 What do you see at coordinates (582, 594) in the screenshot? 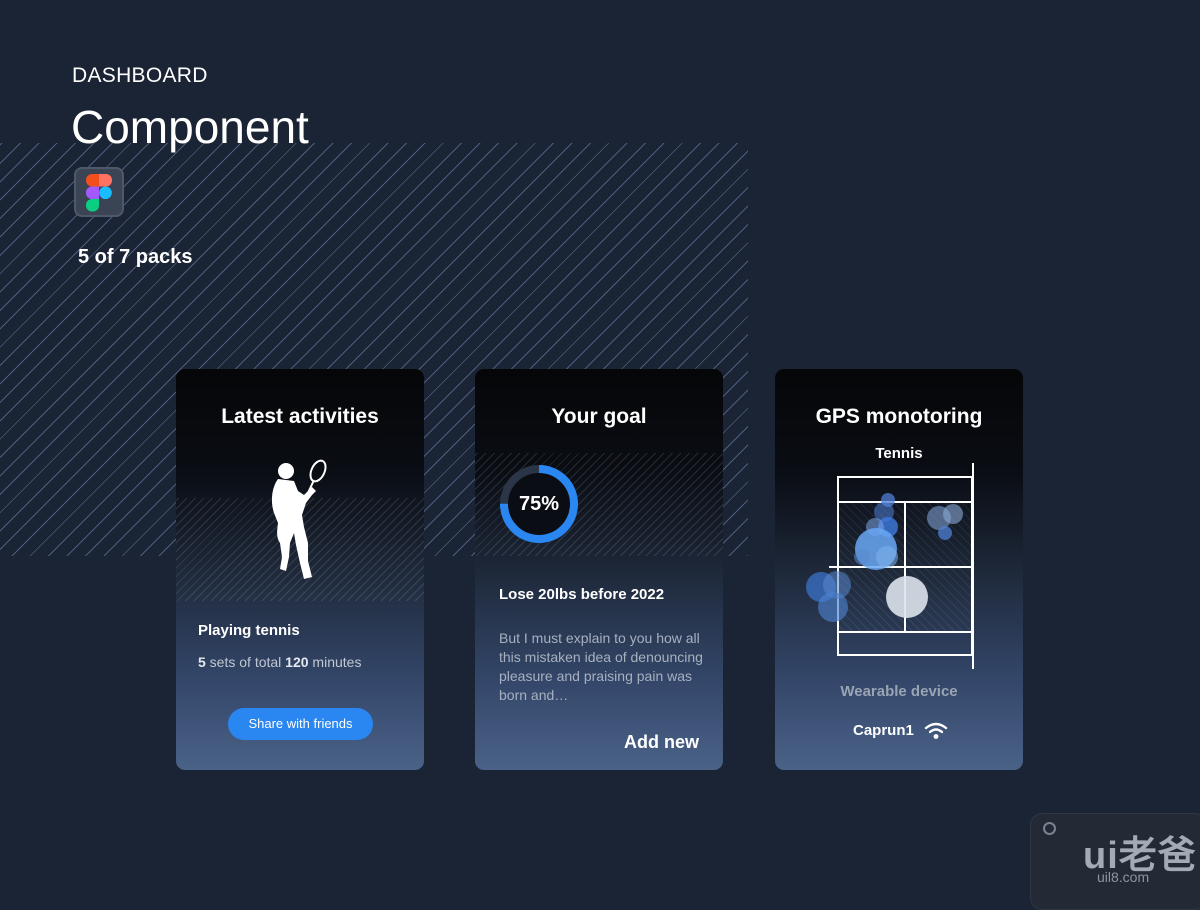
I see `goal-title: Lose 20lbs before 2022` at bounding box center [582, 594].